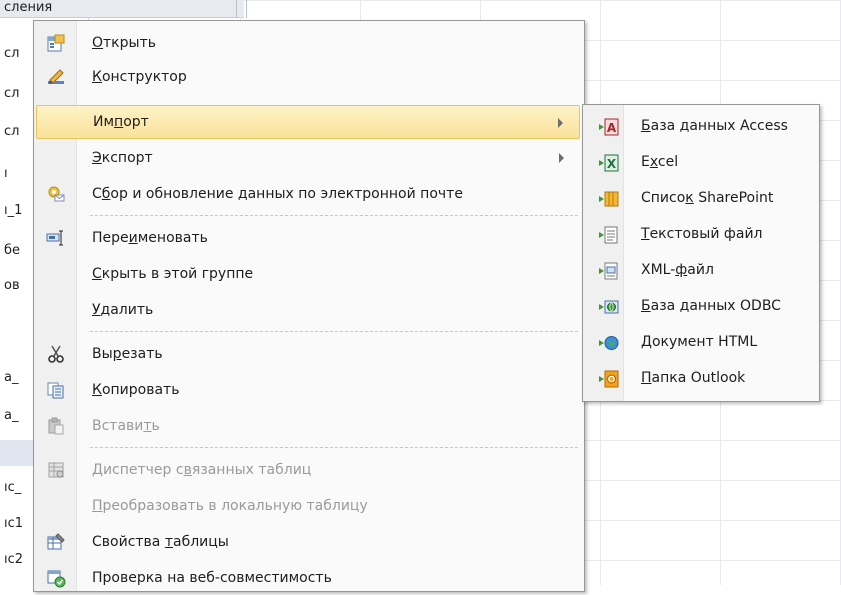 This screenshot has width=841, height=595. Describe the element at coordinates (123, 310) in the screenshot. I see `menu-item-label: Удалить` at that location.